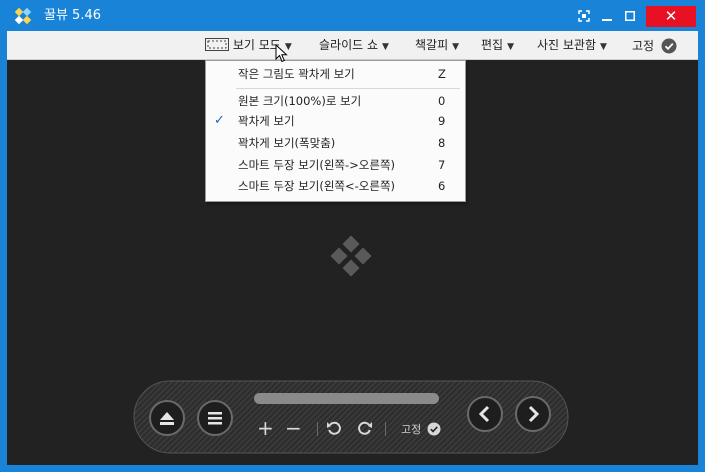  Describe the element at coordinates (411, 429) in the screenshot. I see `pin-label: 고정` at that location.